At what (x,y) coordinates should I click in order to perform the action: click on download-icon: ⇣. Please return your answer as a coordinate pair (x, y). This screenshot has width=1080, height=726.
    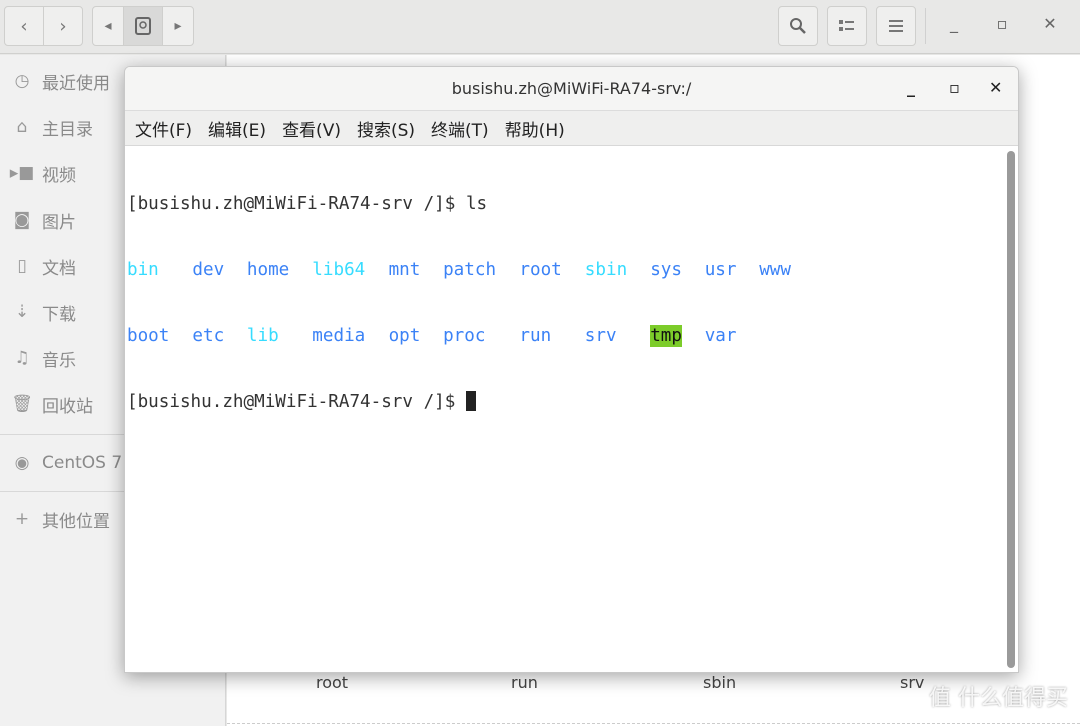
    Looking at the image, I should click on (22, 312).